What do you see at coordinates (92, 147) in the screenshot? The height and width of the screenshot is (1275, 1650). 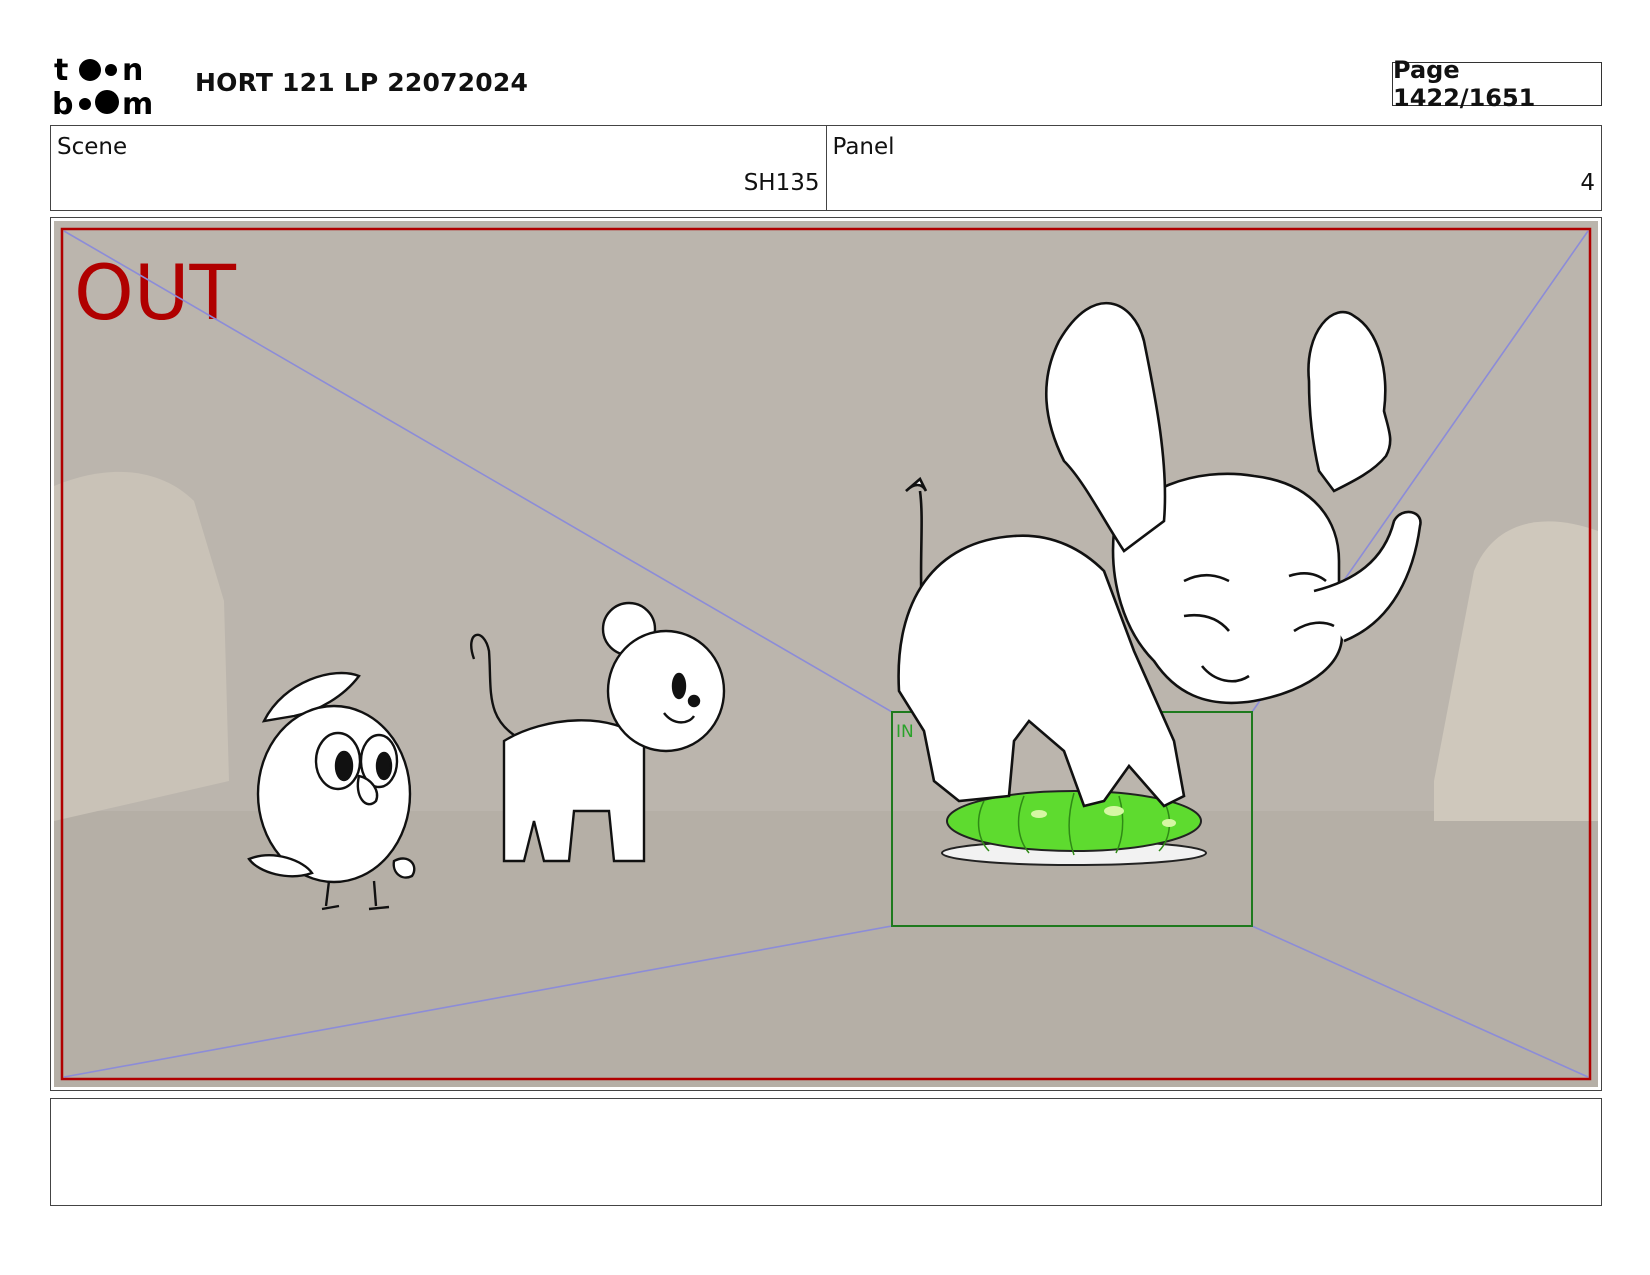 I see `scene-label: Scene` at bounding box center [92, 147].